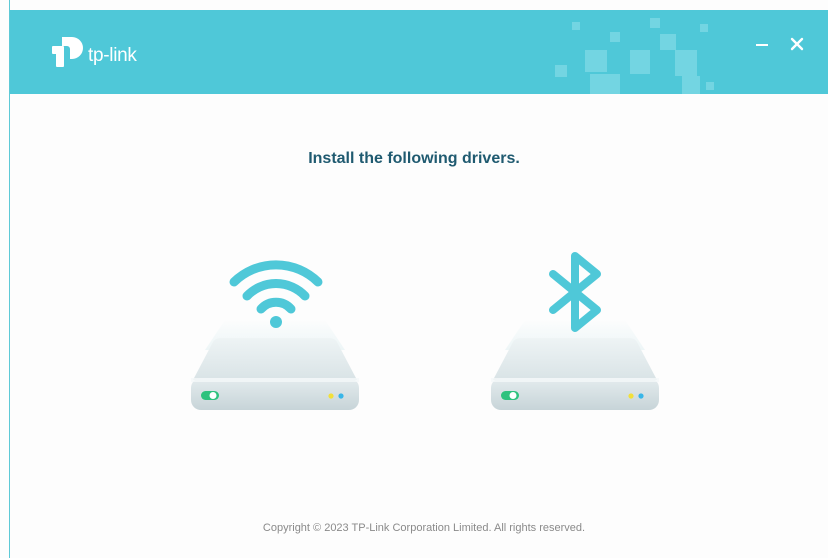 The image size is (828, 558). Describe the element at coordinates (575, 335) in the screenshot. I see `bluetooth-driver-item` at that location.